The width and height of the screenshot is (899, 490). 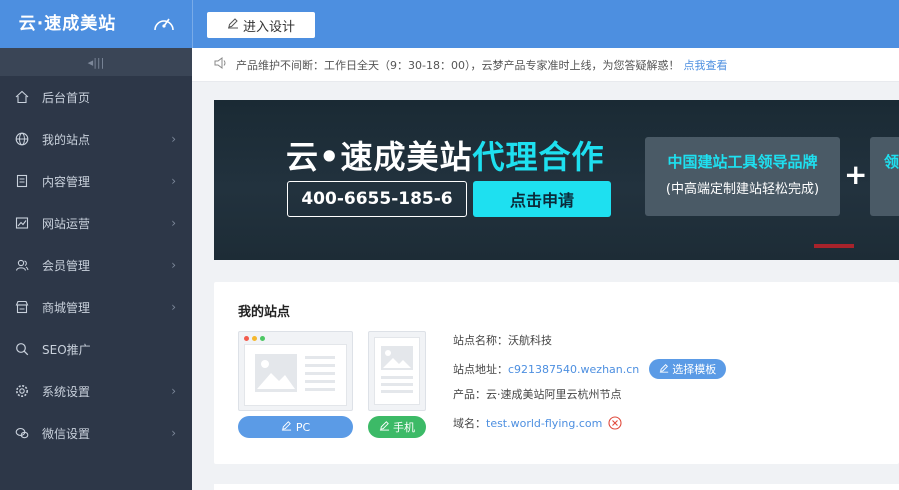 I want to click on banner-plus: +, so click(x=856, y=174).